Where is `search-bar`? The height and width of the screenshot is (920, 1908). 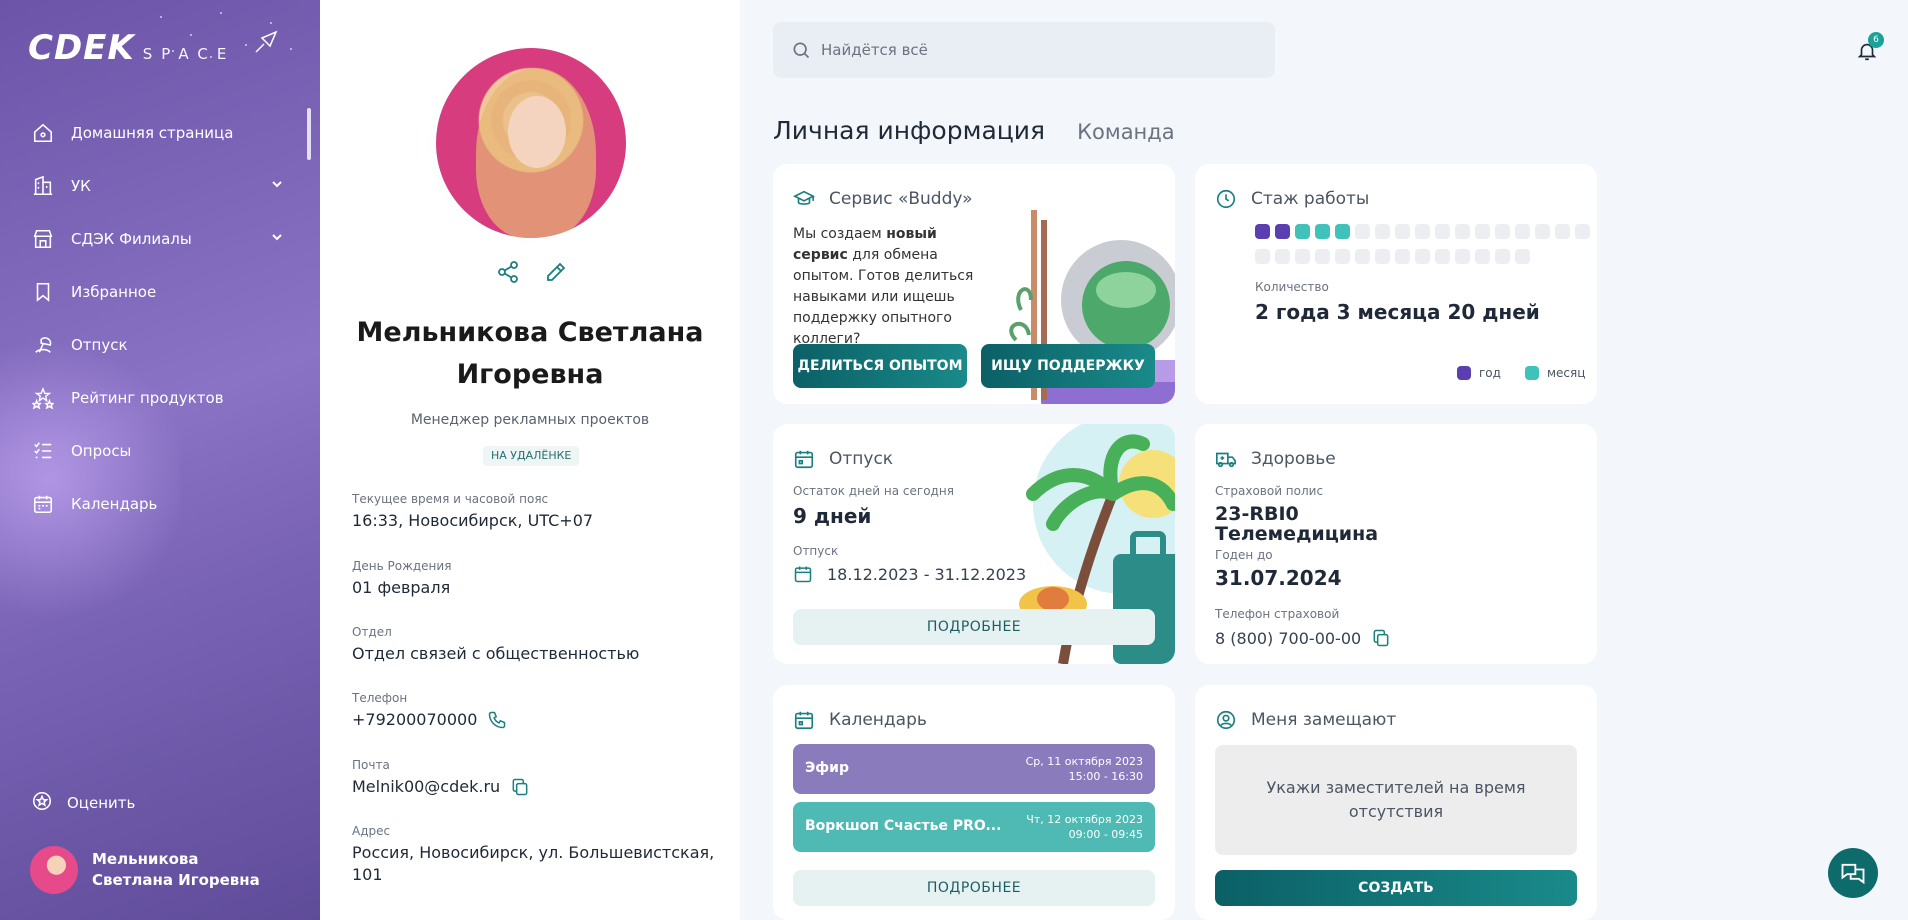 search-bar is located at coordinates (1024, 50).